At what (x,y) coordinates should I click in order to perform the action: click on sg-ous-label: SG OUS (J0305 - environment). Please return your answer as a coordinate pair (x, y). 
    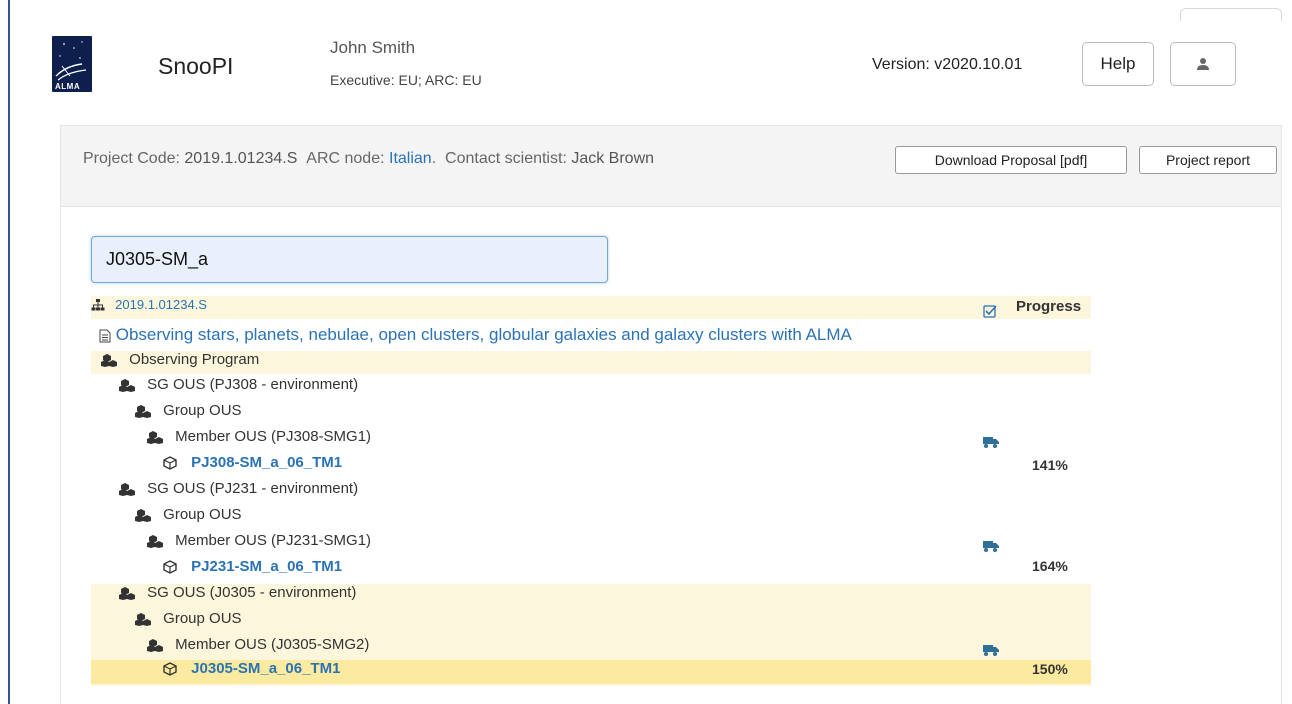
    Looking at the image, I should click on (252, 592).